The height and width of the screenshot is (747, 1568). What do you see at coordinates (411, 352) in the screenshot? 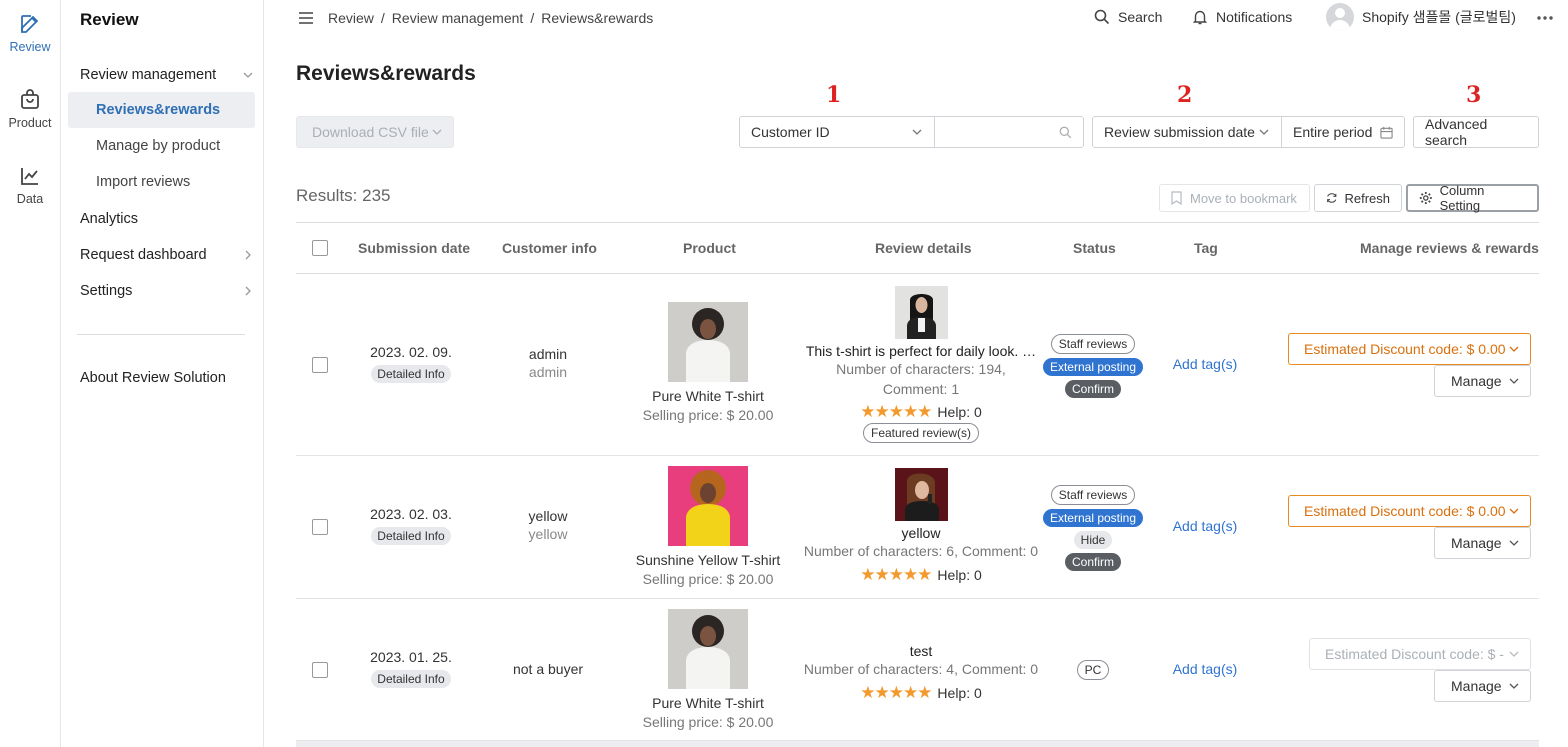
I see `submission-date: 2023. 02. 09.` at bounding box center [411, 352].